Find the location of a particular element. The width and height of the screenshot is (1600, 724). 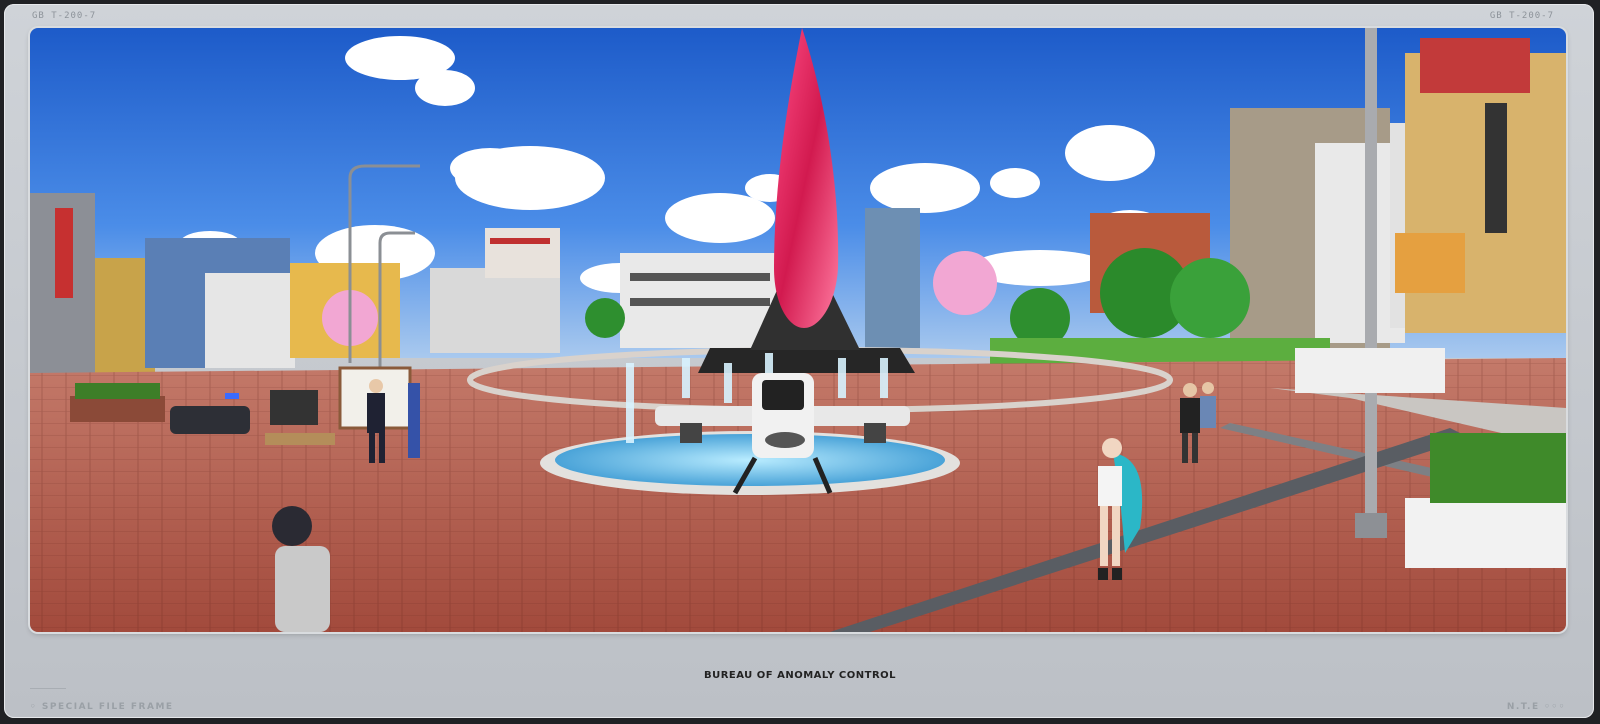

corner-code-left: GB T-200-7 is located at coordinates (64, 16).